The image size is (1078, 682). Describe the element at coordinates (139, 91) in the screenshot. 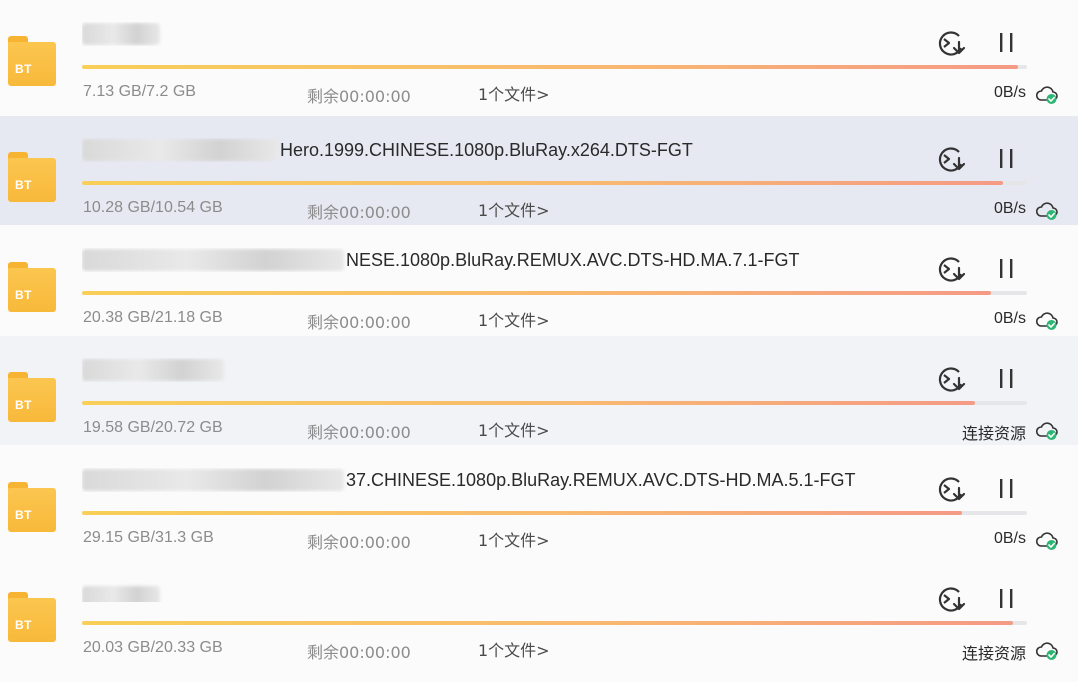

I see `size-text: 7.13 GB/7.2 GB` at that location.